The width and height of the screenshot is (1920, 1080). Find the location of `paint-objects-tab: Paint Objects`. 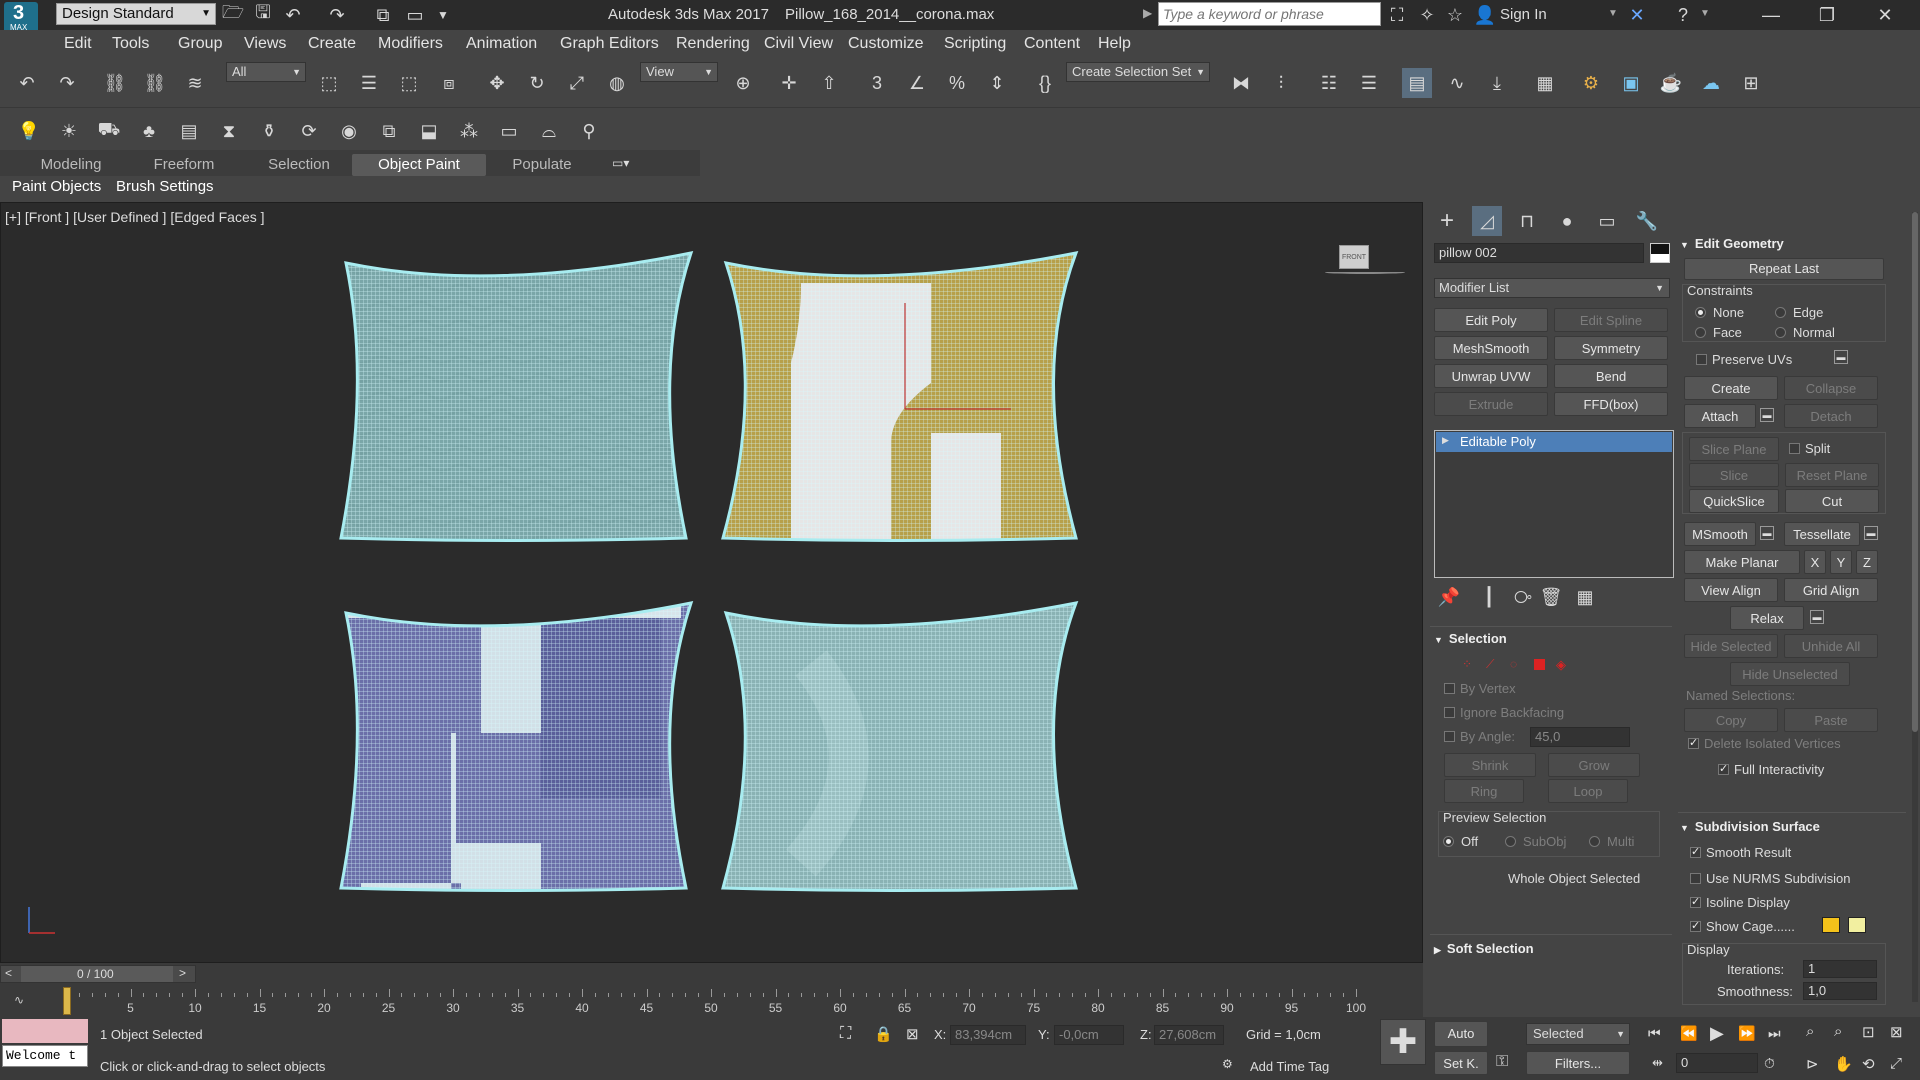

paint-objects-tab: Paint Objects is located at coordinates (56, 186).